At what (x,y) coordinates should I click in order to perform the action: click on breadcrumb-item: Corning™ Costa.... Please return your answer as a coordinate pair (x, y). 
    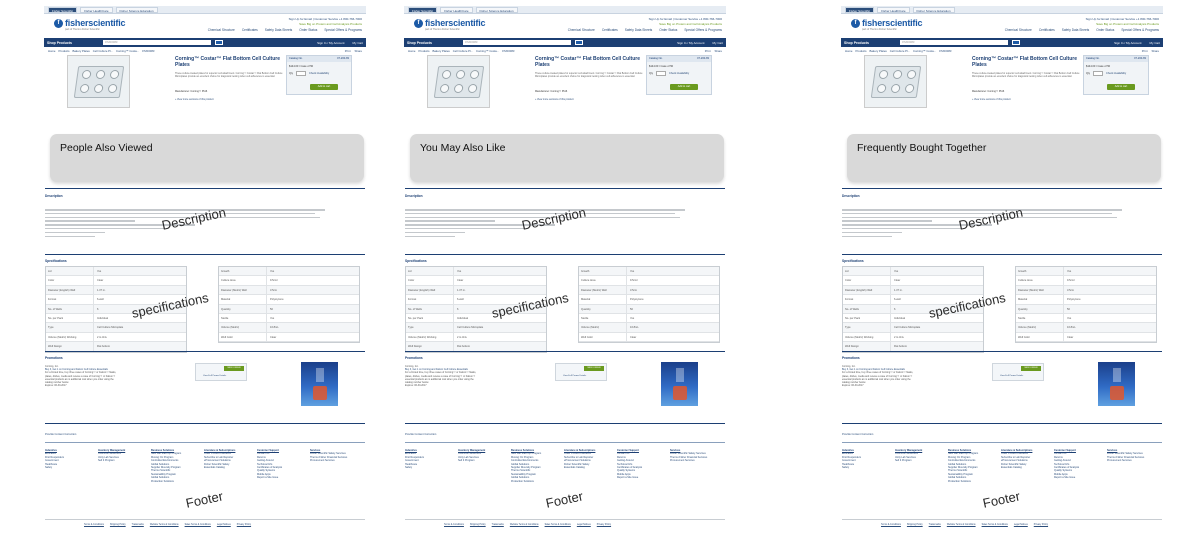
    Looking at the image, I should click on (924, 51).